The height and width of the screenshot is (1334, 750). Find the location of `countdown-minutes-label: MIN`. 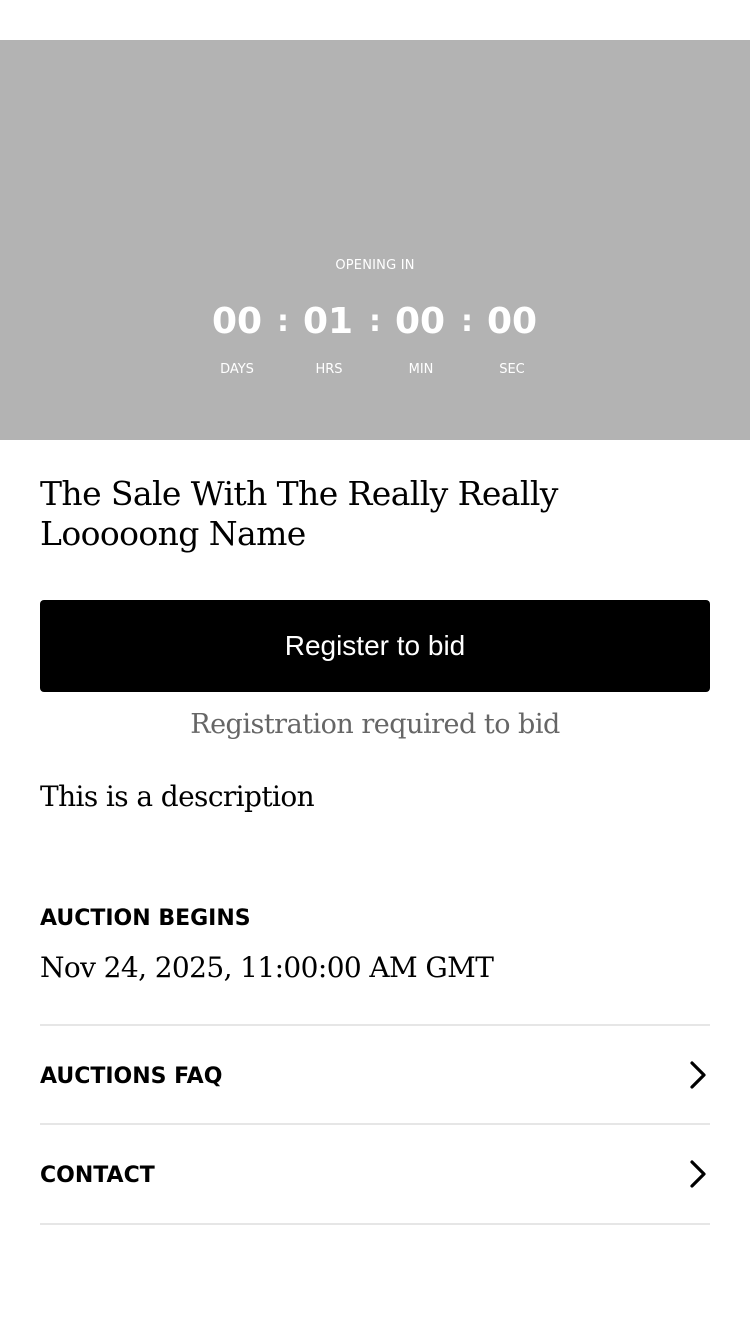

countdown-minutes-label: MIN is located at coordinates (421, 369).